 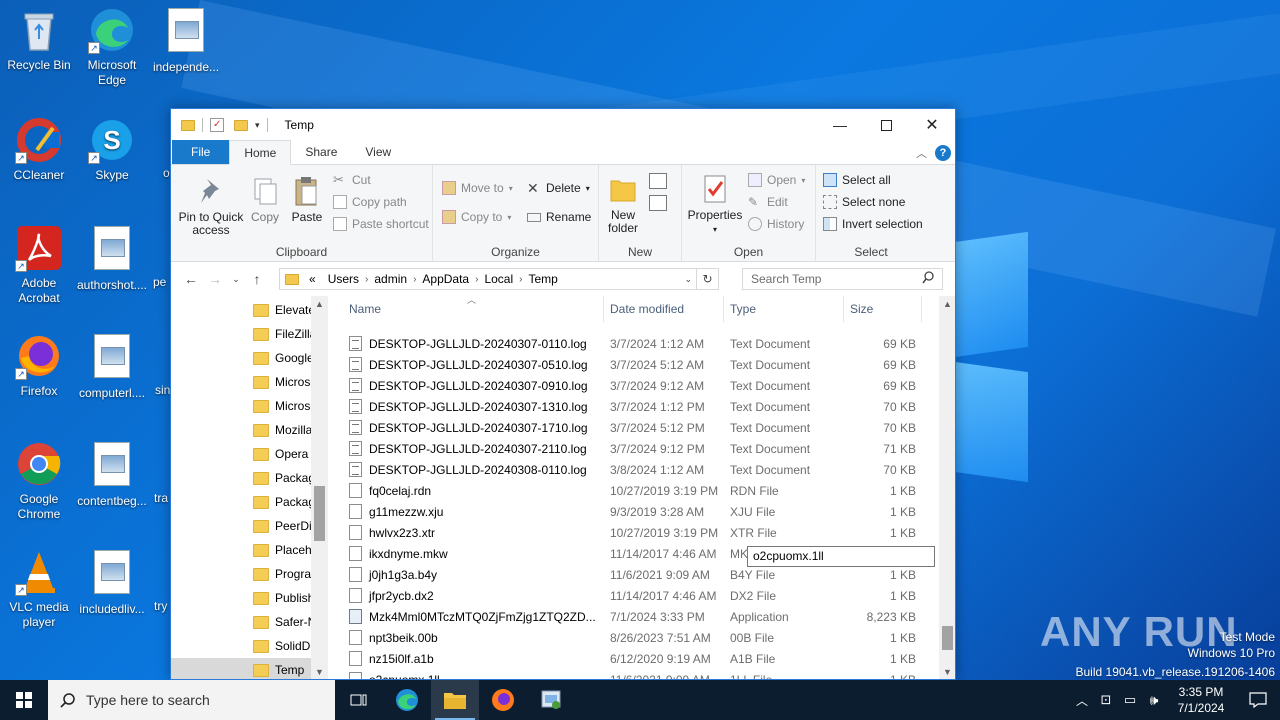 What do you see at coordinates (1201, 700) in the screenshot?
I see `taskbar-clock: 3:35 PM 7/1/2024` at bounding box center [1201, 700].